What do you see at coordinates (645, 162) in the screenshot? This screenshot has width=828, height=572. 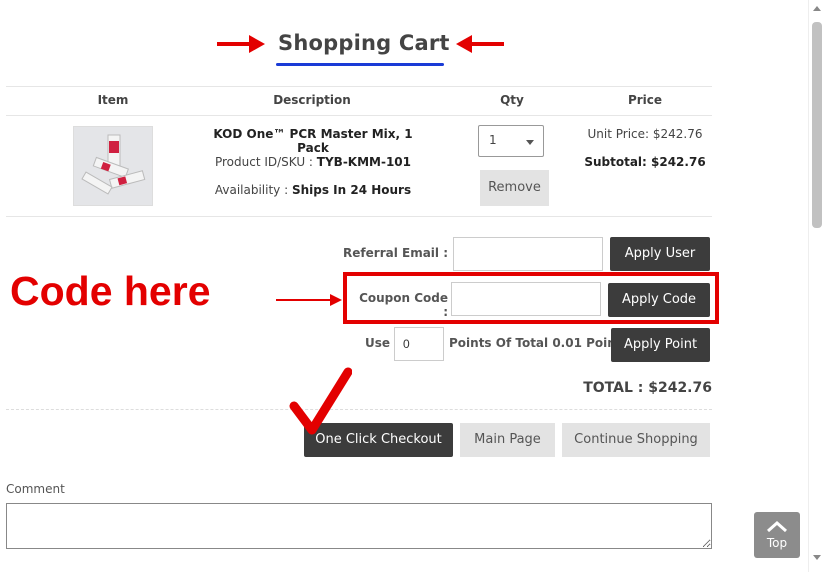 I see `subtotal: Subtotal: $242.76` at bounding box center [645, 162].